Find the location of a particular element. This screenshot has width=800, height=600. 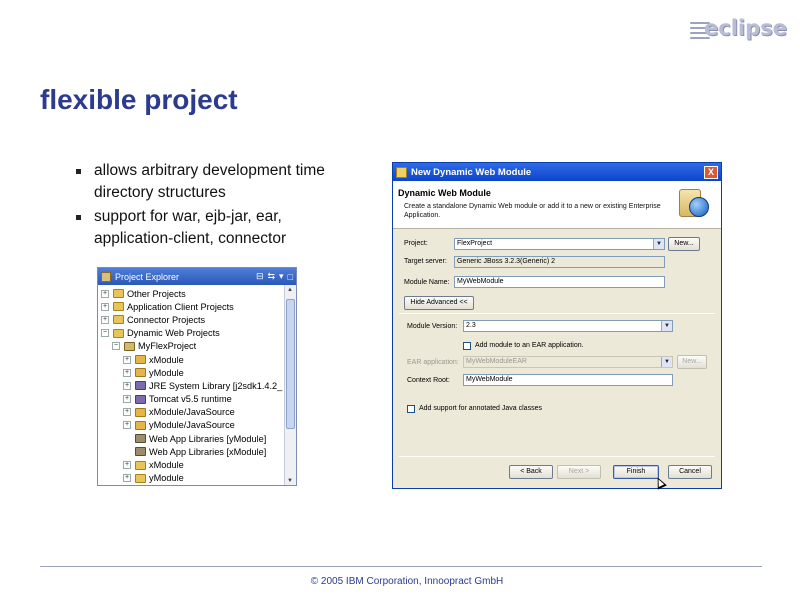

cancel-button: Cancel is located at coordinates (690, 472).